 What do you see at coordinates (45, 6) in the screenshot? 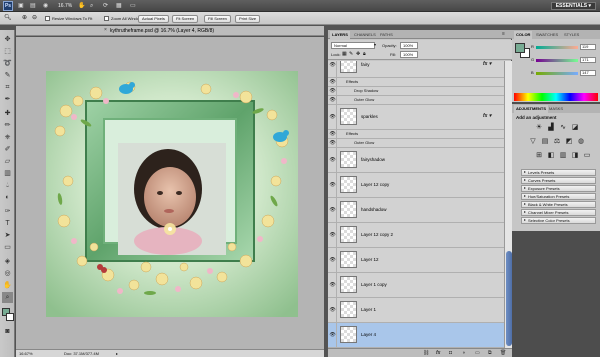
I see `zoom-level-icon: ◉` at bounding box center [45, 6].